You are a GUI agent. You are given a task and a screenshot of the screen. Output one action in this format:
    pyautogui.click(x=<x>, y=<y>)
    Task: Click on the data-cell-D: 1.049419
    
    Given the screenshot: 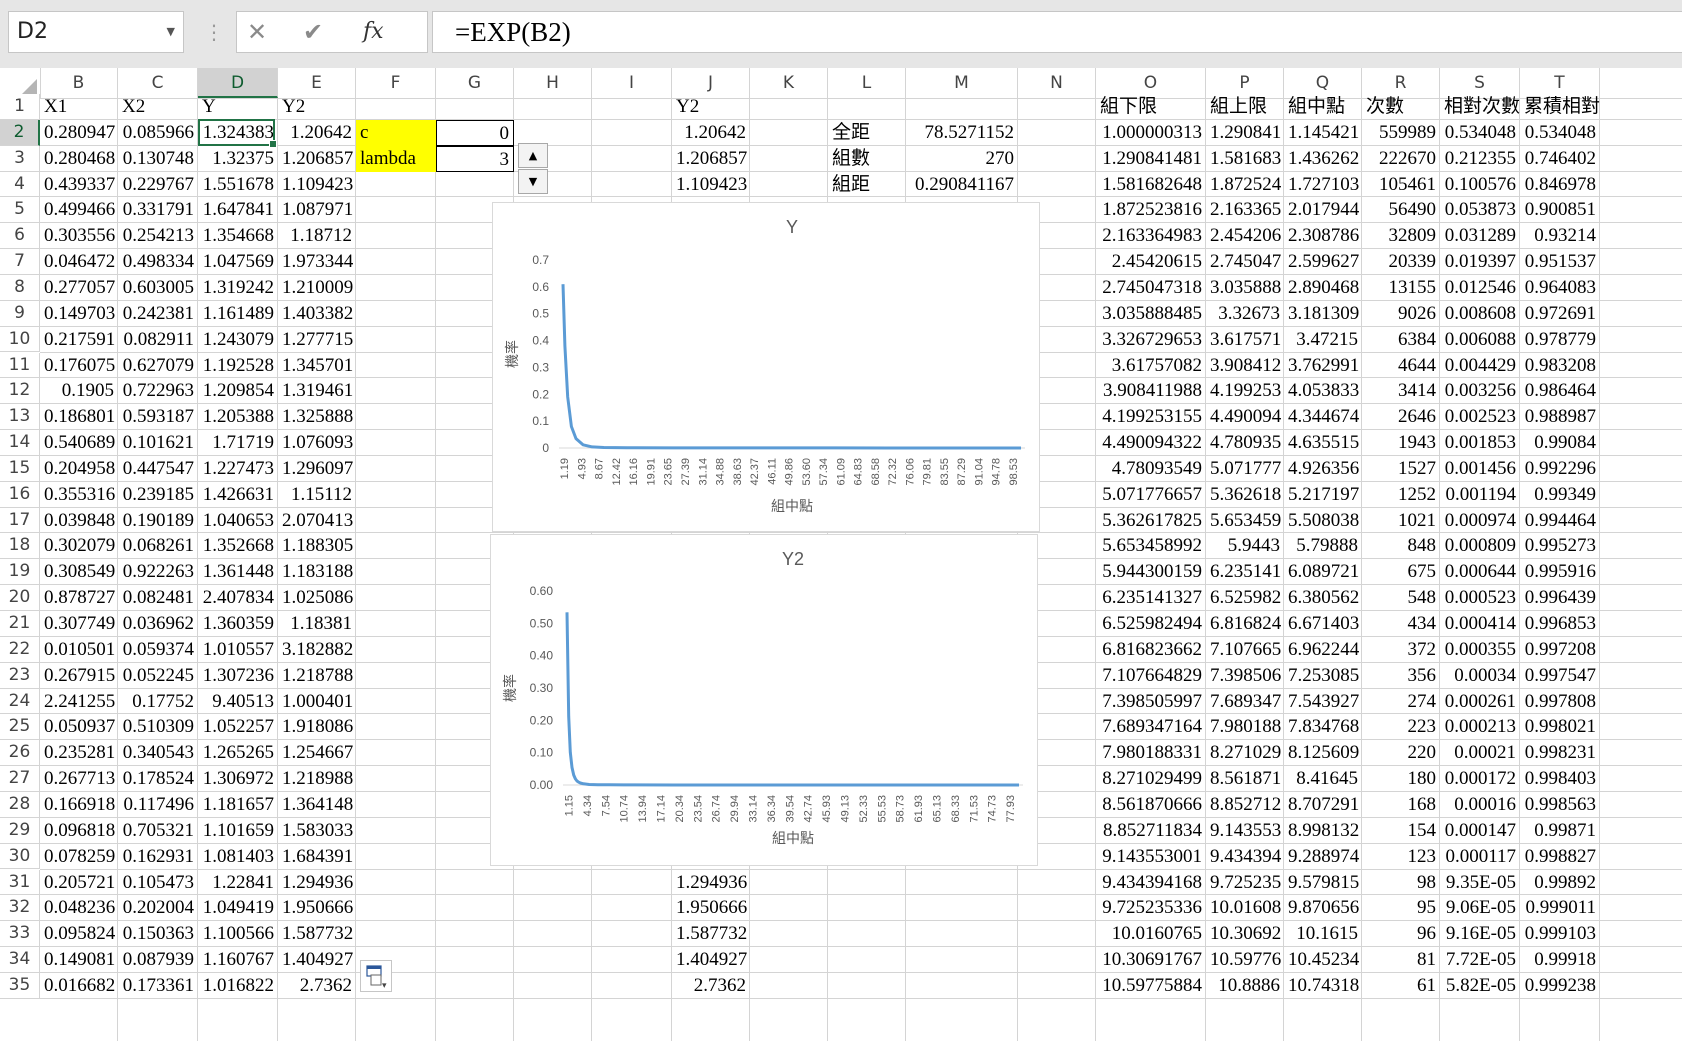 What is the action you would take?
    pyautogui.click(x=238, y=908)
    